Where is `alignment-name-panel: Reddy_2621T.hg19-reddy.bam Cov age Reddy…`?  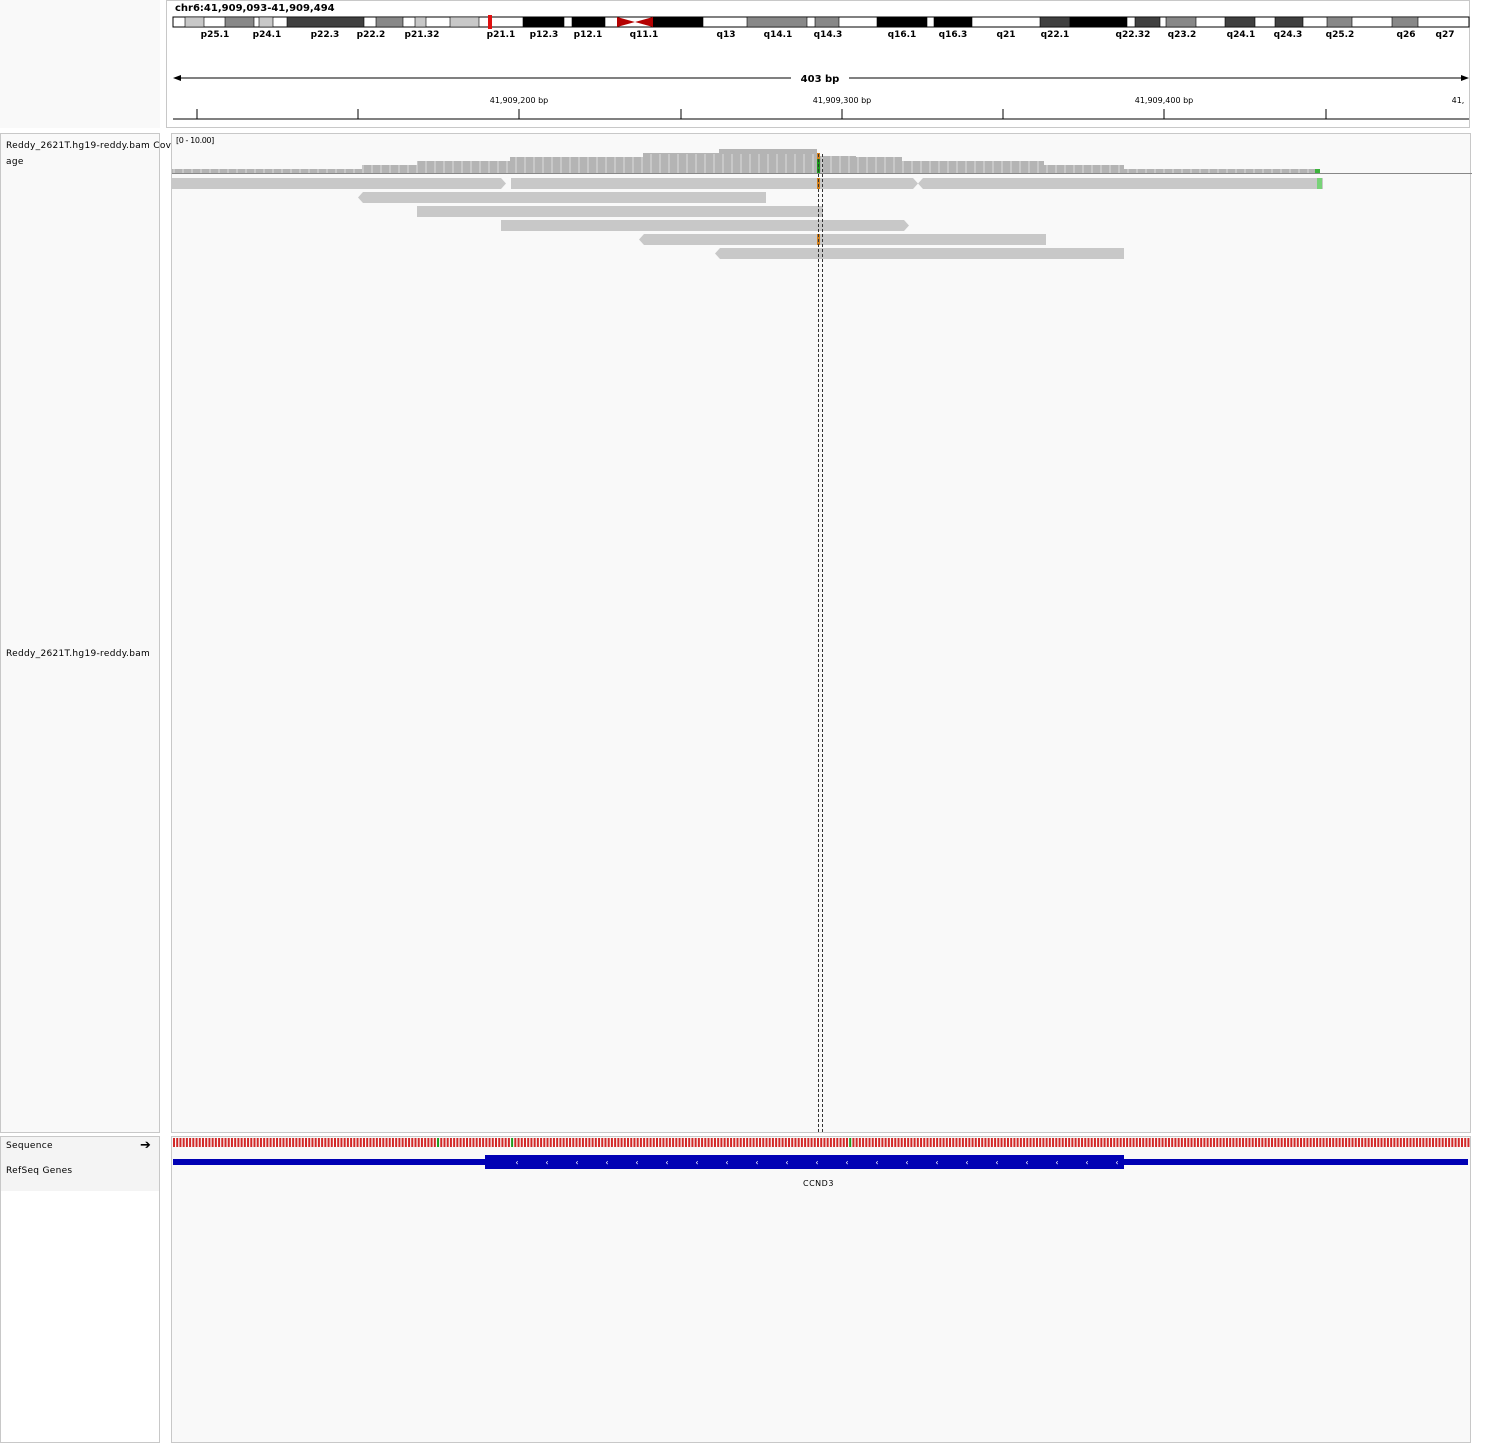
alignment-name-panel: Reddy_2621T.hg19-reddy.bam Cov age Reddy… is located at coordinates (85, 633).